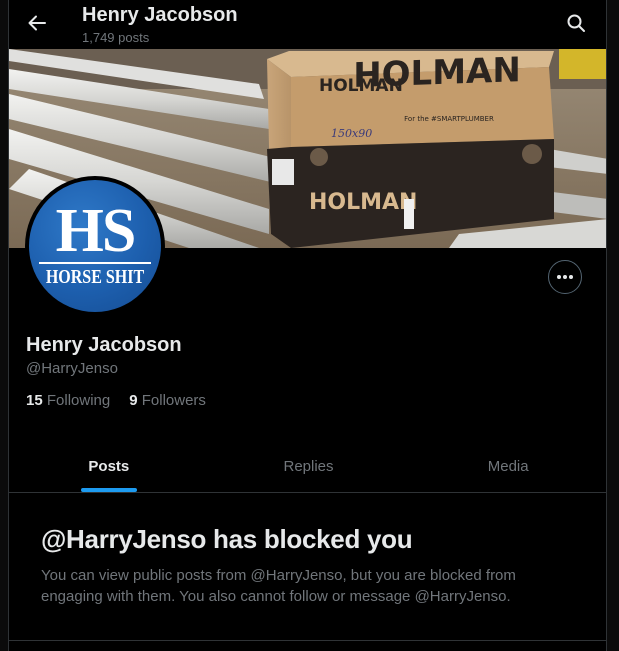 The width and height of the screenshot is (619, 651). I want to click on more-dots-icon, so click(565, 277).